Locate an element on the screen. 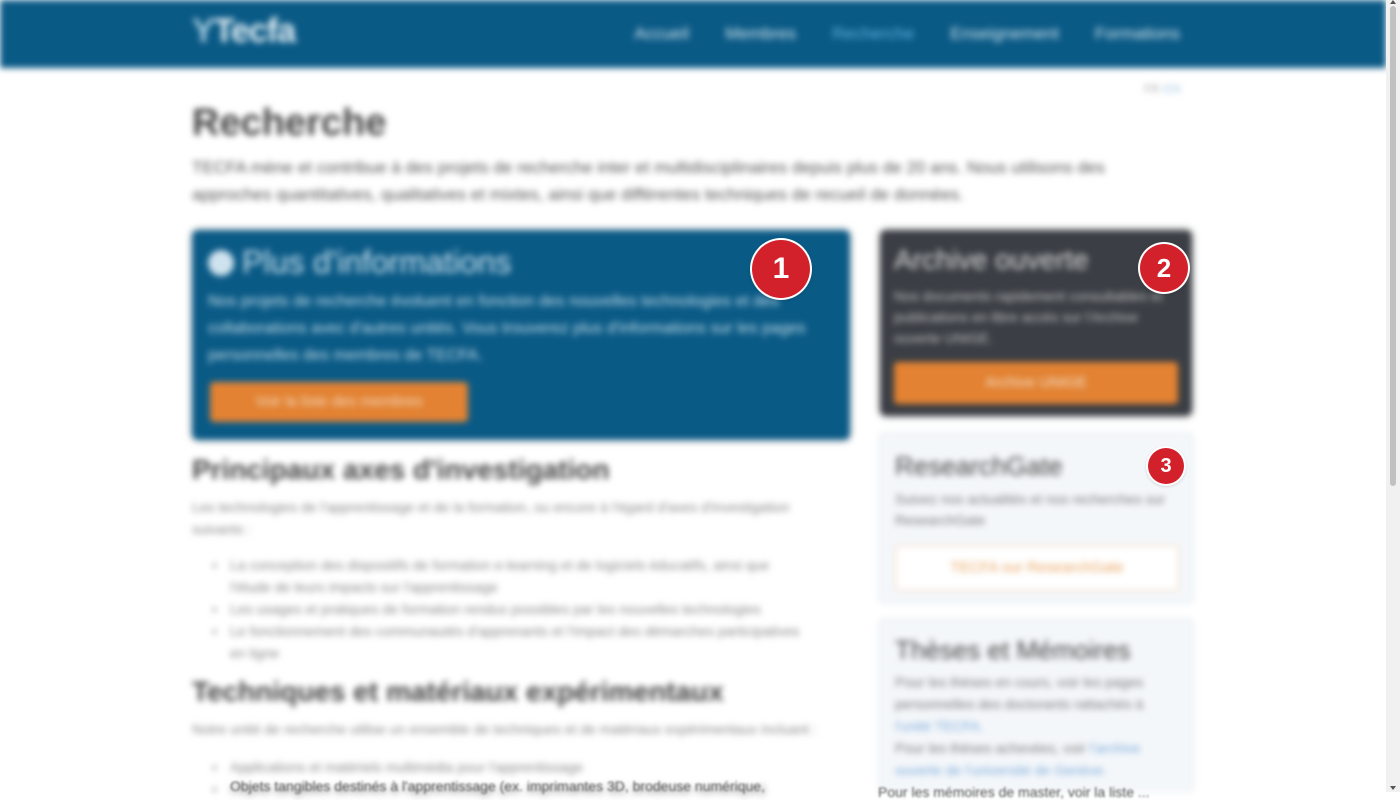 The image size is (1400, 800). scroll-down-arrow-icon is located at coordinates (1393, 788).